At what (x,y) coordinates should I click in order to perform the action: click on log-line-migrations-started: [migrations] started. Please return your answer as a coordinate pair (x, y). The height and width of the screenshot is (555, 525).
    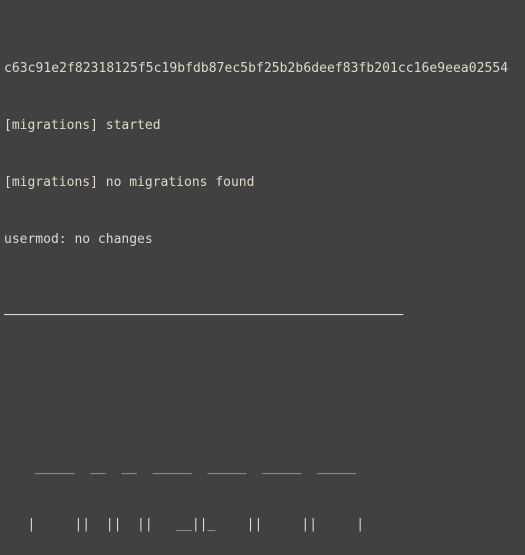
    Looking at the image, I should click on (82, 125).